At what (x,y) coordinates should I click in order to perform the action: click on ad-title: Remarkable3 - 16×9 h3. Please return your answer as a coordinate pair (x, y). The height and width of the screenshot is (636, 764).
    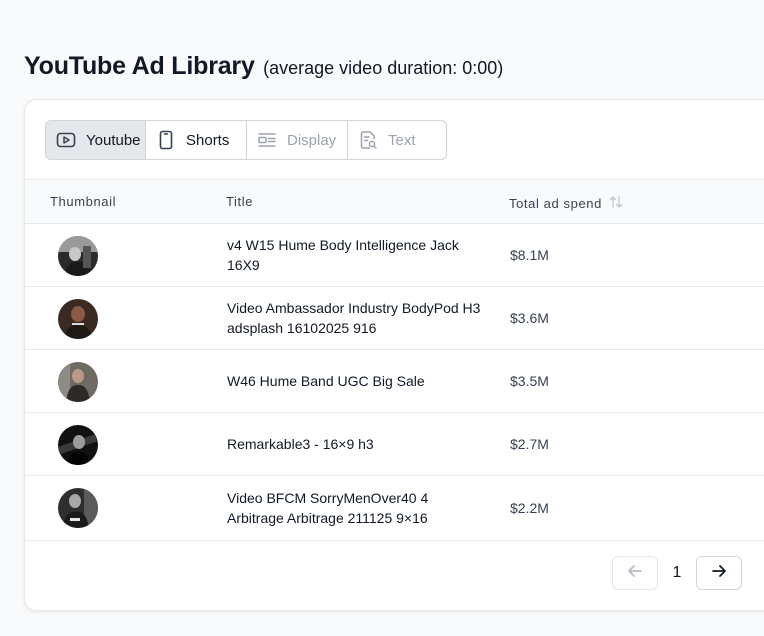
    Looking at the image, I should click on (300, 444).